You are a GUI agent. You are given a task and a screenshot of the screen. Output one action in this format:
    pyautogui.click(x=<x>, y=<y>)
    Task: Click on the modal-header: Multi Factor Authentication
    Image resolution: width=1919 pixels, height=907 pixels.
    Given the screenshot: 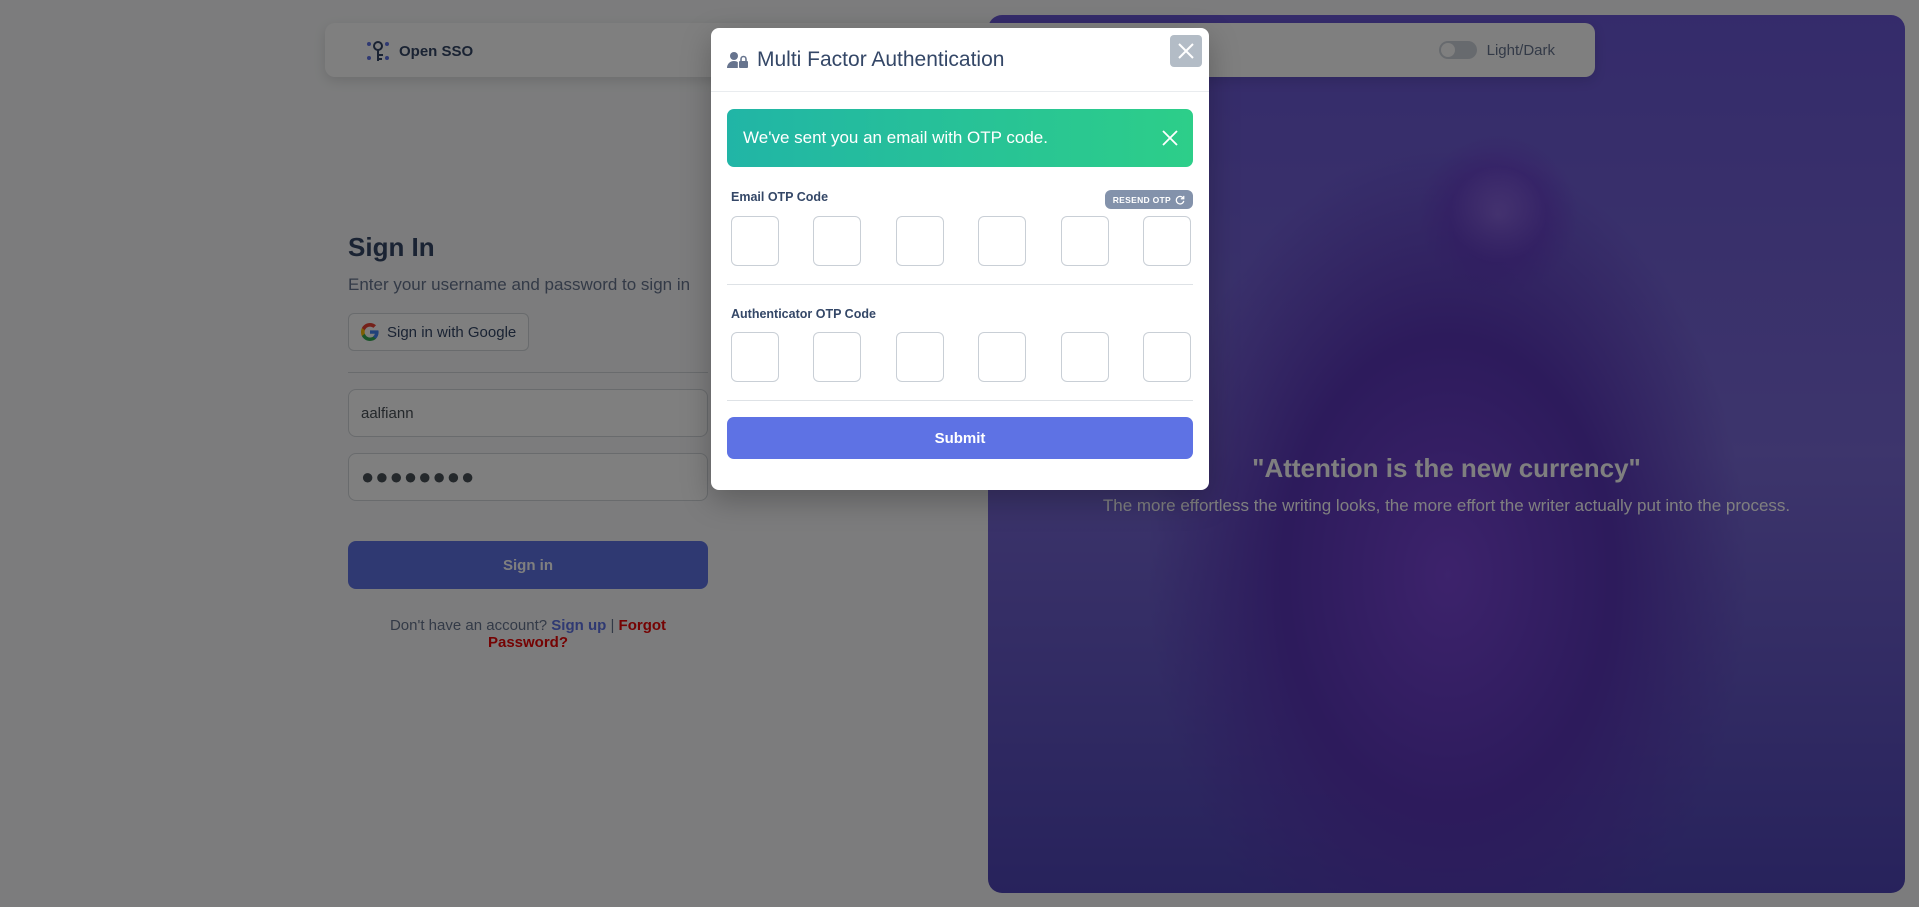 What is the action you would take?
    pyautogui.click(x=960, y=60)
    